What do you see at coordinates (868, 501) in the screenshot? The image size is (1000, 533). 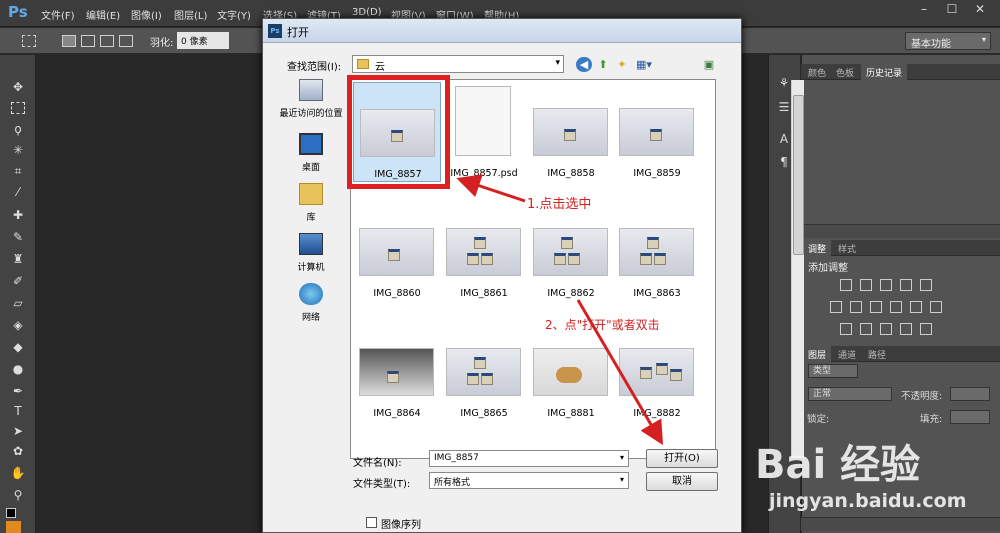 I see `watermark-url: jingyan.baidu.com` at bounding box center [868, 501].